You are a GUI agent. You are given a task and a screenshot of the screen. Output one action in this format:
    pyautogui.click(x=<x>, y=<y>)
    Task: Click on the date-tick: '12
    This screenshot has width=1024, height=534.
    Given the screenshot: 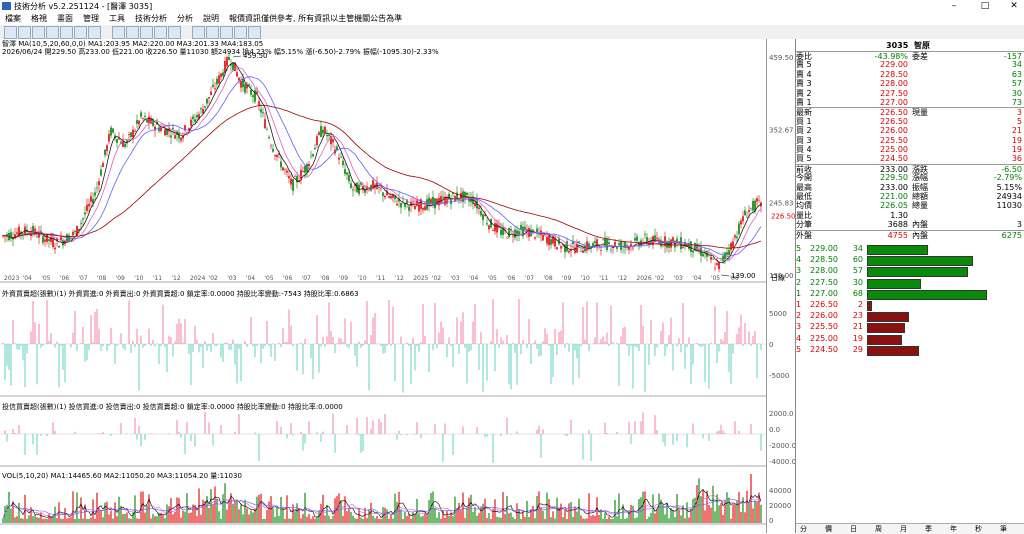 What is the action you would take?
    pyautogui.click(x=622, y=278)
    